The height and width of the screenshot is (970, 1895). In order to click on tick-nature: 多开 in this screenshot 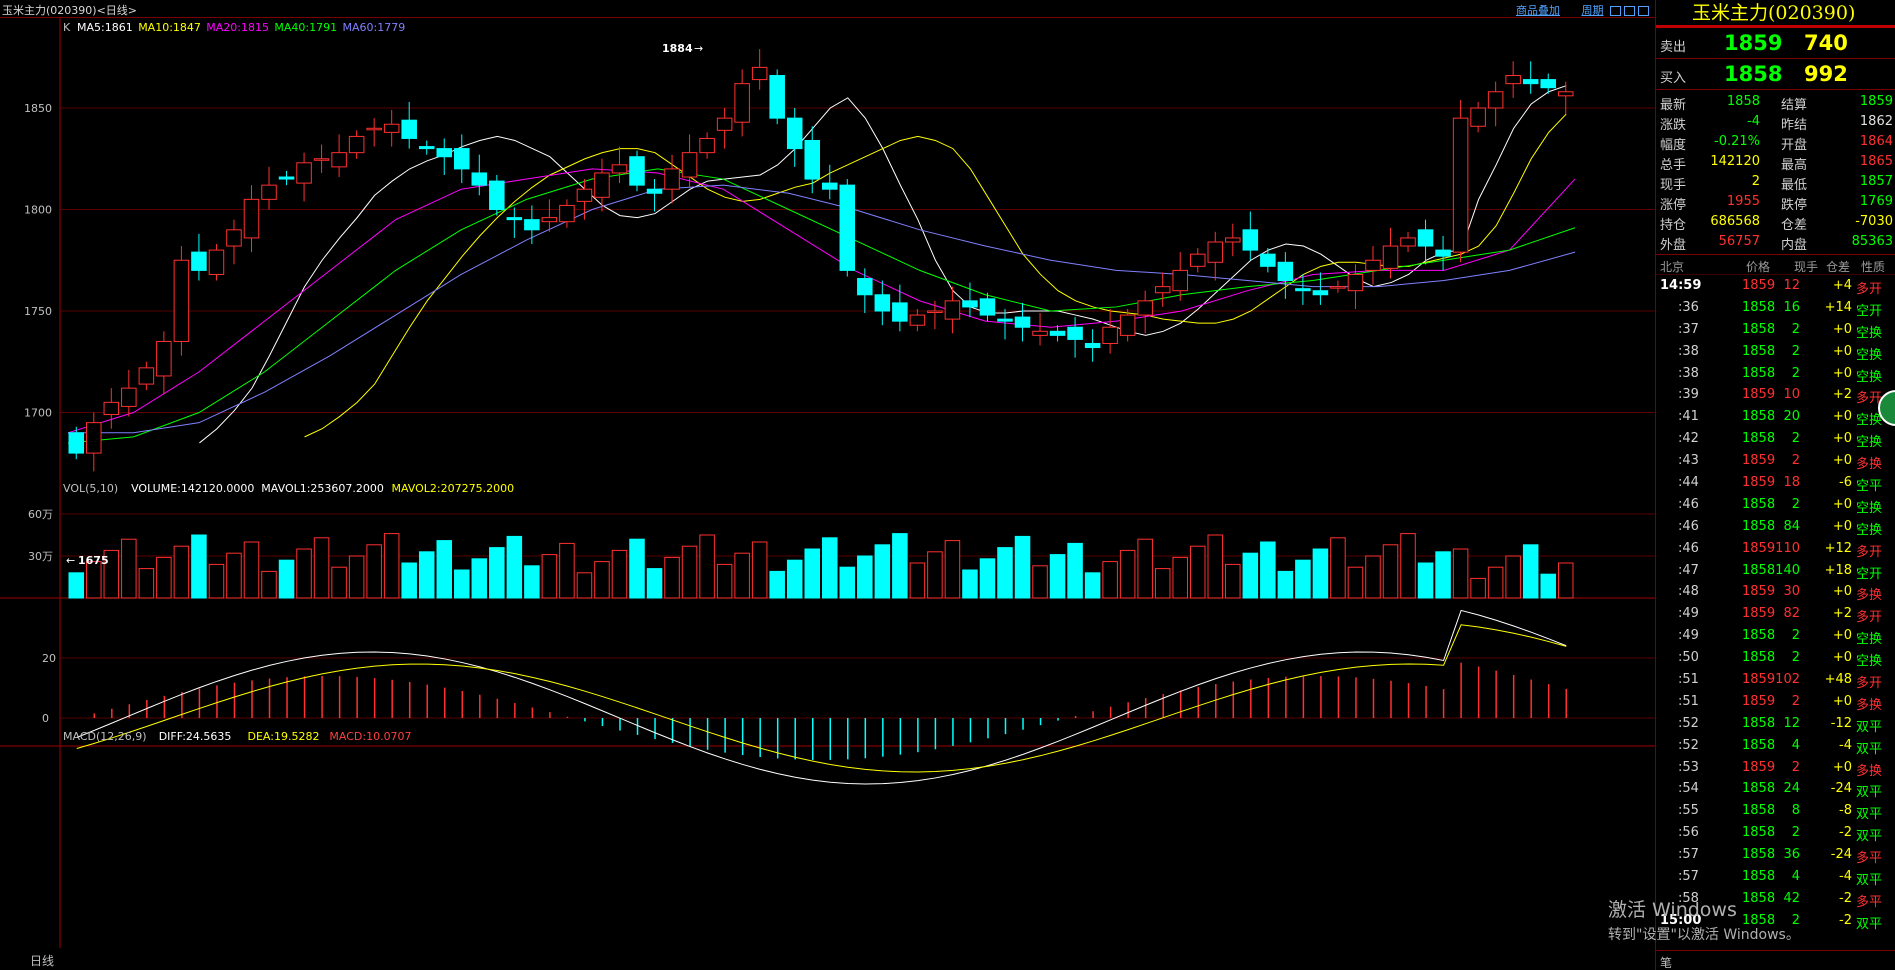, I will do `click(1869, 684)`.